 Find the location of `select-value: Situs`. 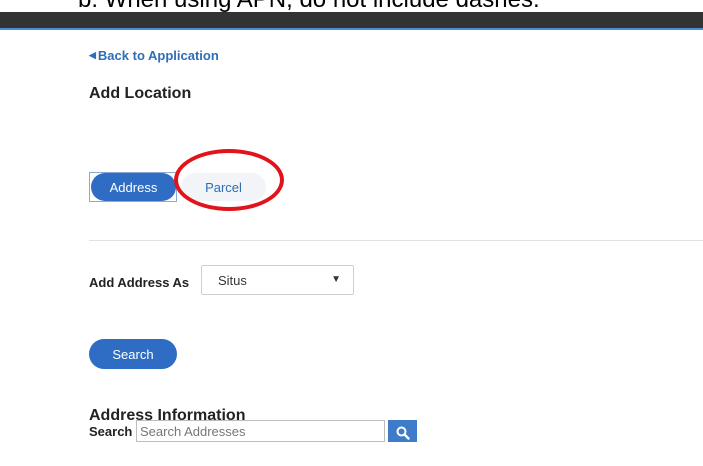

select-value: Situs is located at coordinates (232, 280).